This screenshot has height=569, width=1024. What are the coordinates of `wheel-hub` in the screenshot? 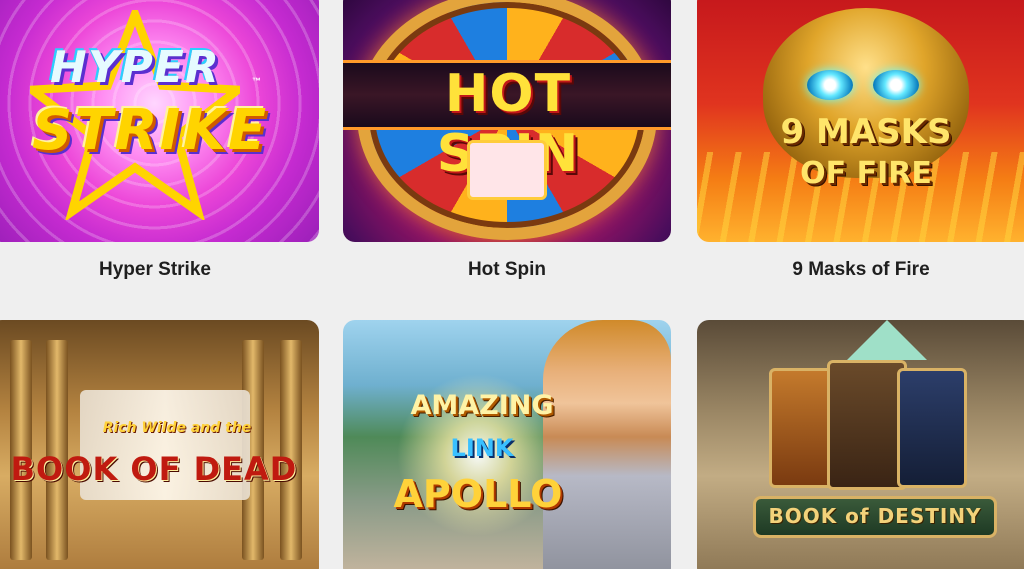 It's located at (507, 170).